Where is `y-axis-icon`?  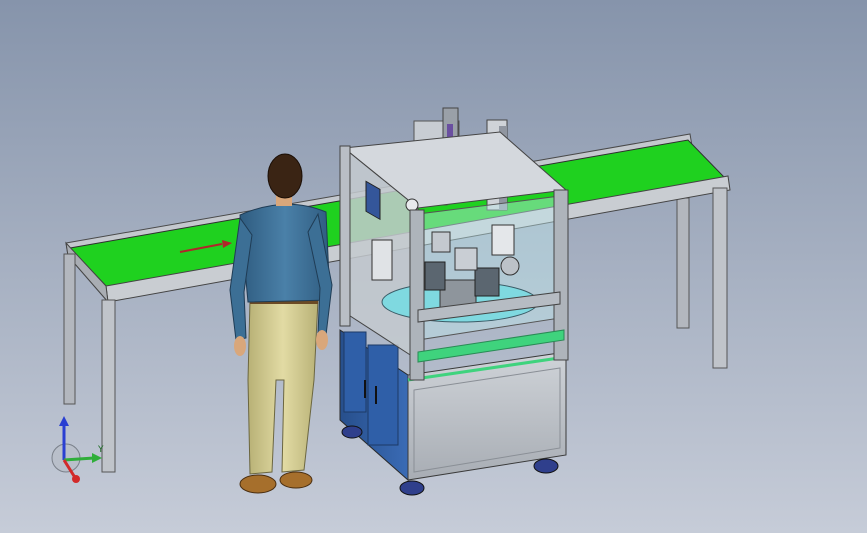 y-axis-icon is located at coordinates (79, 459).